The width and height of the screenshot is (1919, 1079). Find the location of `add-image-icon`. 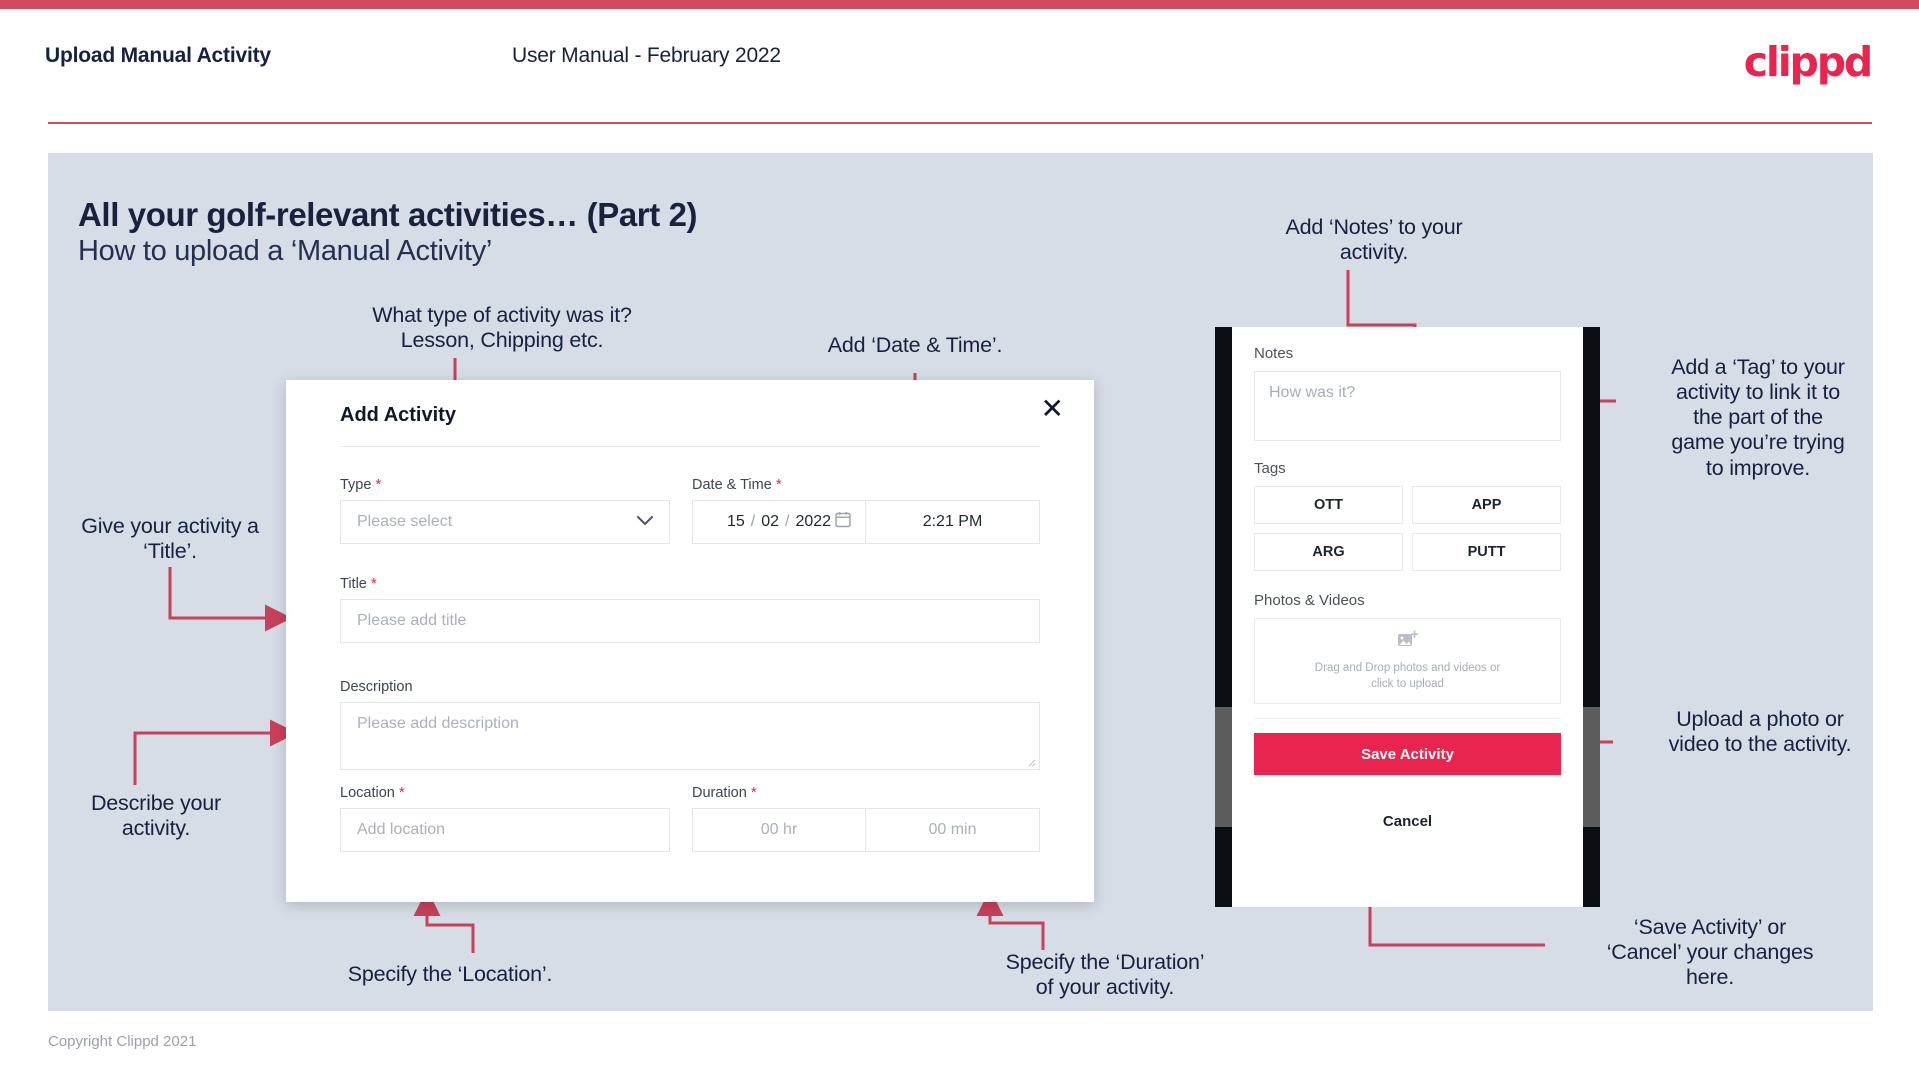

add-image-icon is located at coordinates (1408, 642).